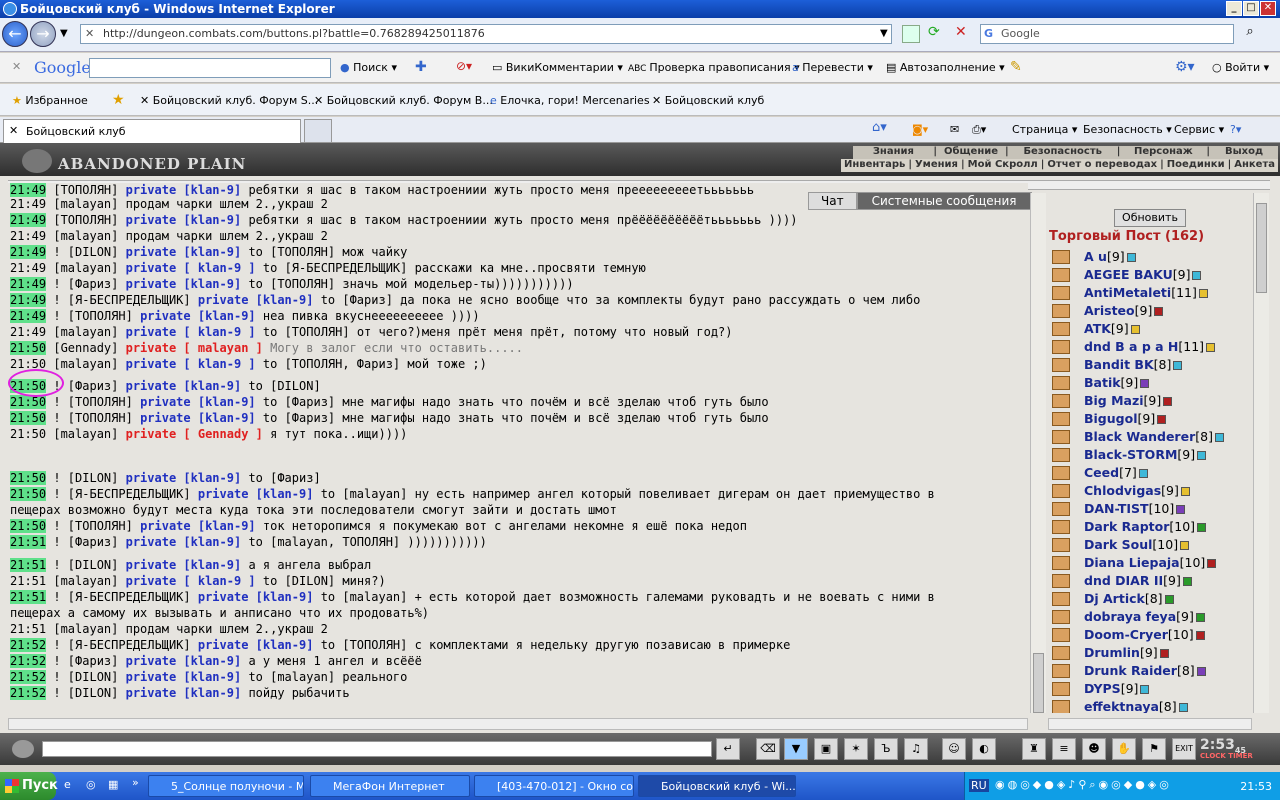 This screenshot has height=800, width=1280. I want to click on fight-icon: ✶, so click(856, 749).